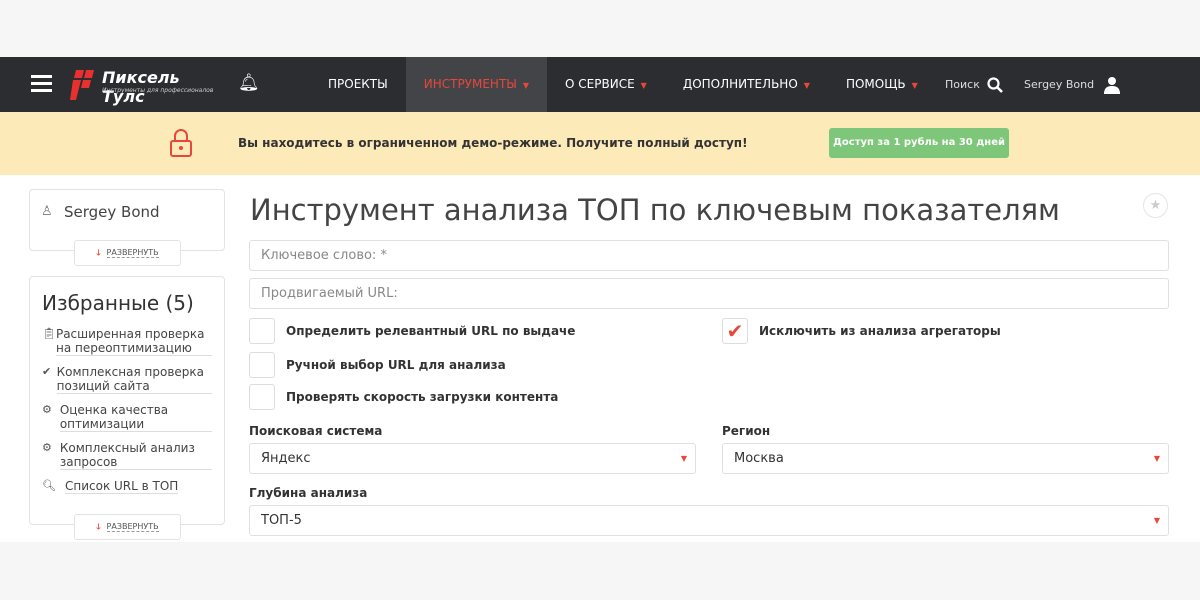 The image size is (1200, 600). What do you see at coordinates (127, 227) in the screenshot?
I see `user-card: ♙ Sergey Bond 🡓 РАЗВЕРНУТЬ` at bounding box center [127, 227].